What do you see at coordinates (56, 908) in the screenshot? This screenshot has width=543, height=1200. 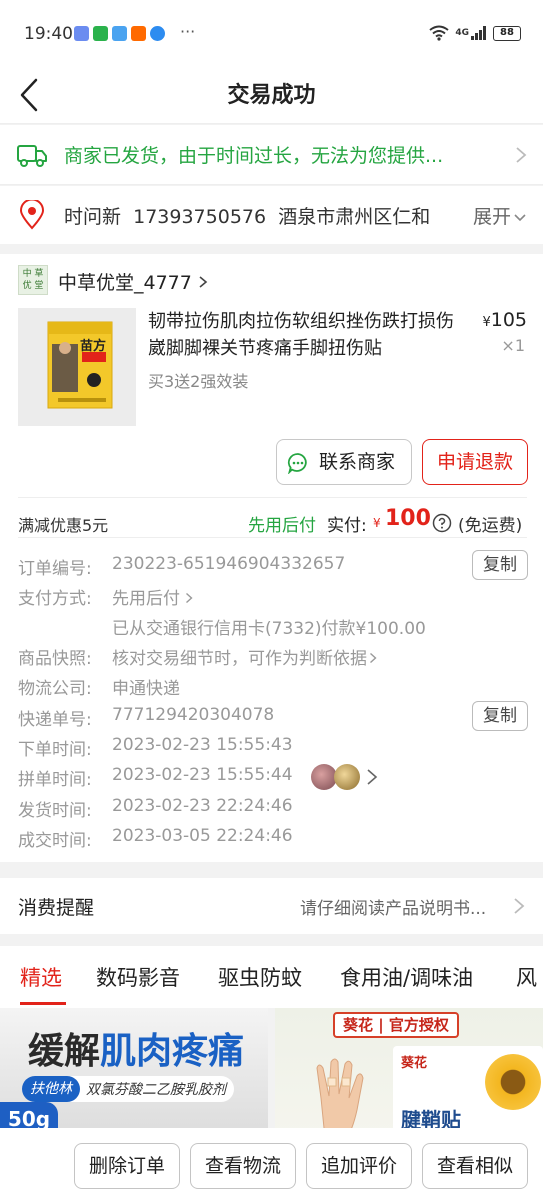 I see `reminder-title: 消费提醒` at bounding box center [56, 908].